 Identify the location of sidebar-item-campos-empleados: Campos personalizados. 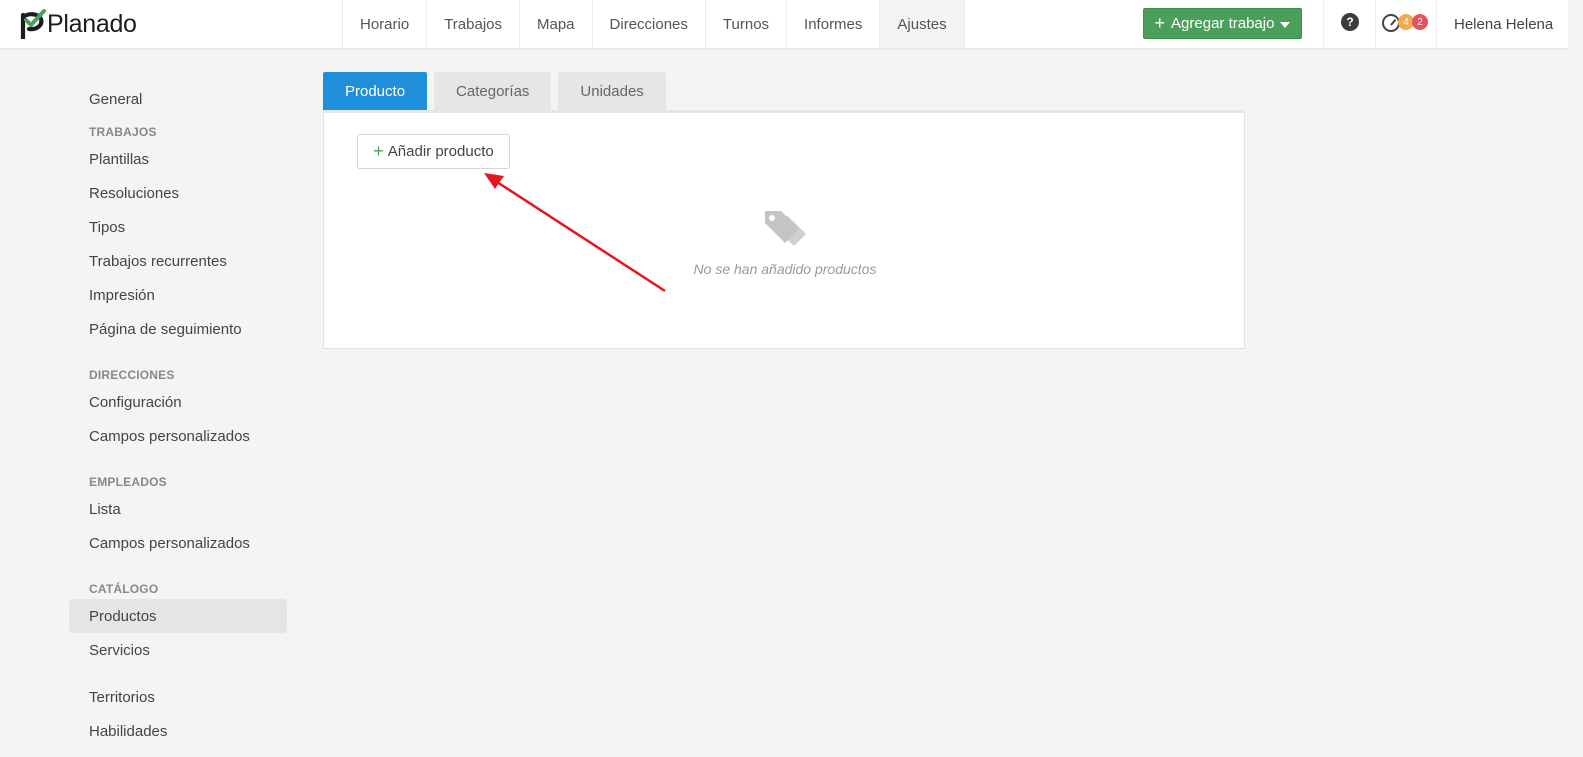
(178, 543).